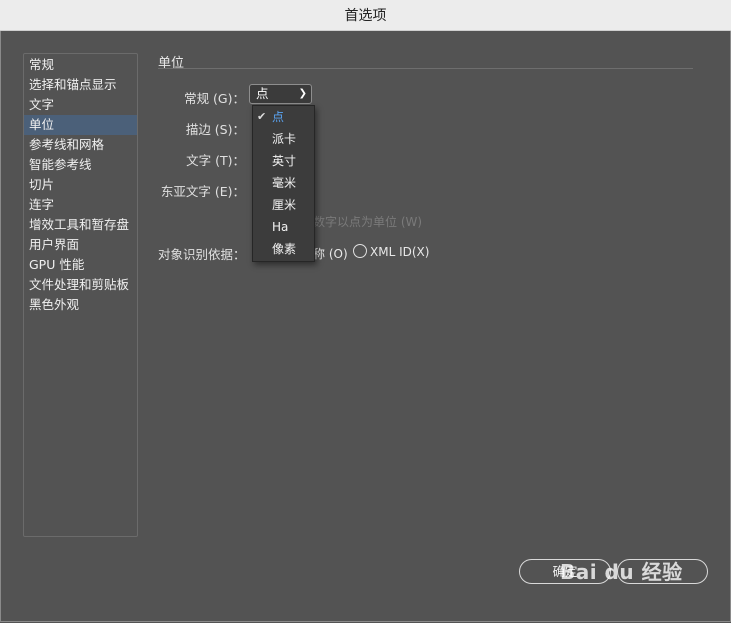 This screenshot has width=731, height=623. I want to click on dropdown-option-inches: 英寸, so click(283, 161).